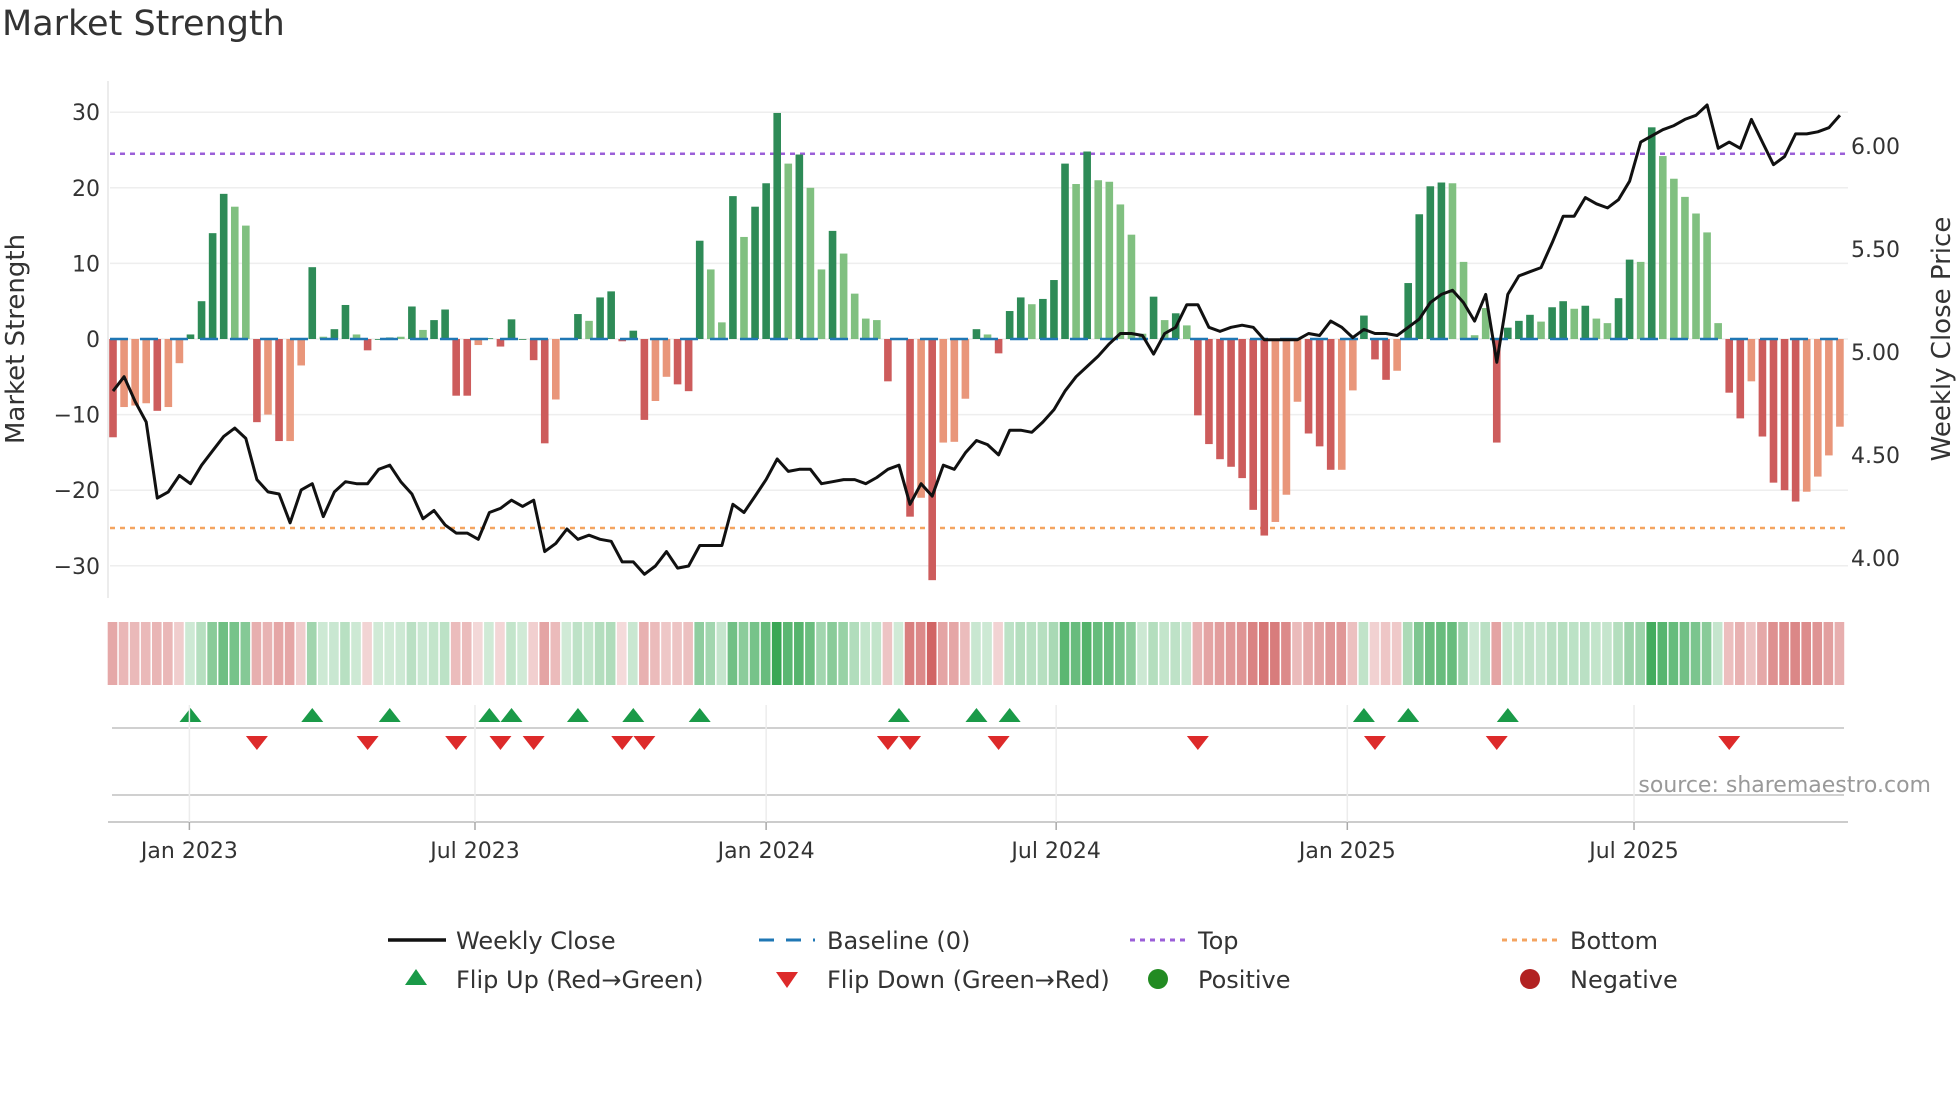  Describe the element at coordinates (77, 567) in the screenshot. I see `y-tick-label: −30` at that location.